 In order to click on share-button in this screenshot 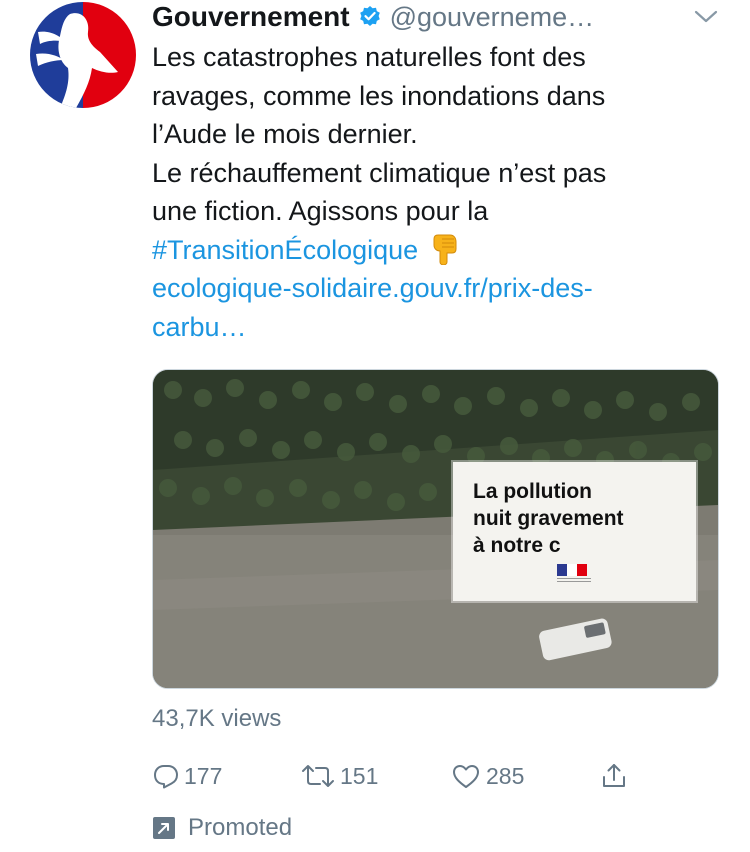, I will do `click(614, 776)`.